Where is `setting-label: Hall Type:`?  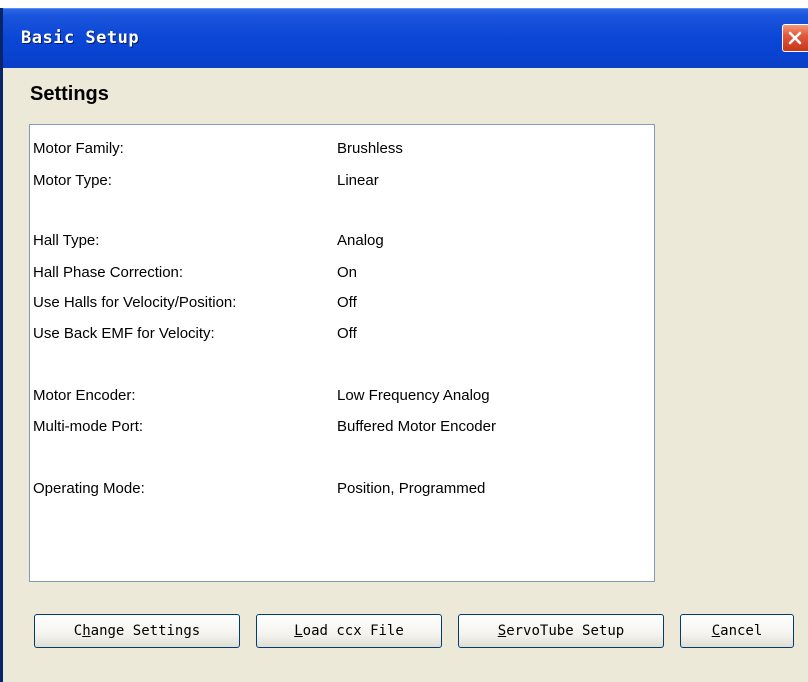
setting-label: Hall Type: is located at coordinates (66, 240).